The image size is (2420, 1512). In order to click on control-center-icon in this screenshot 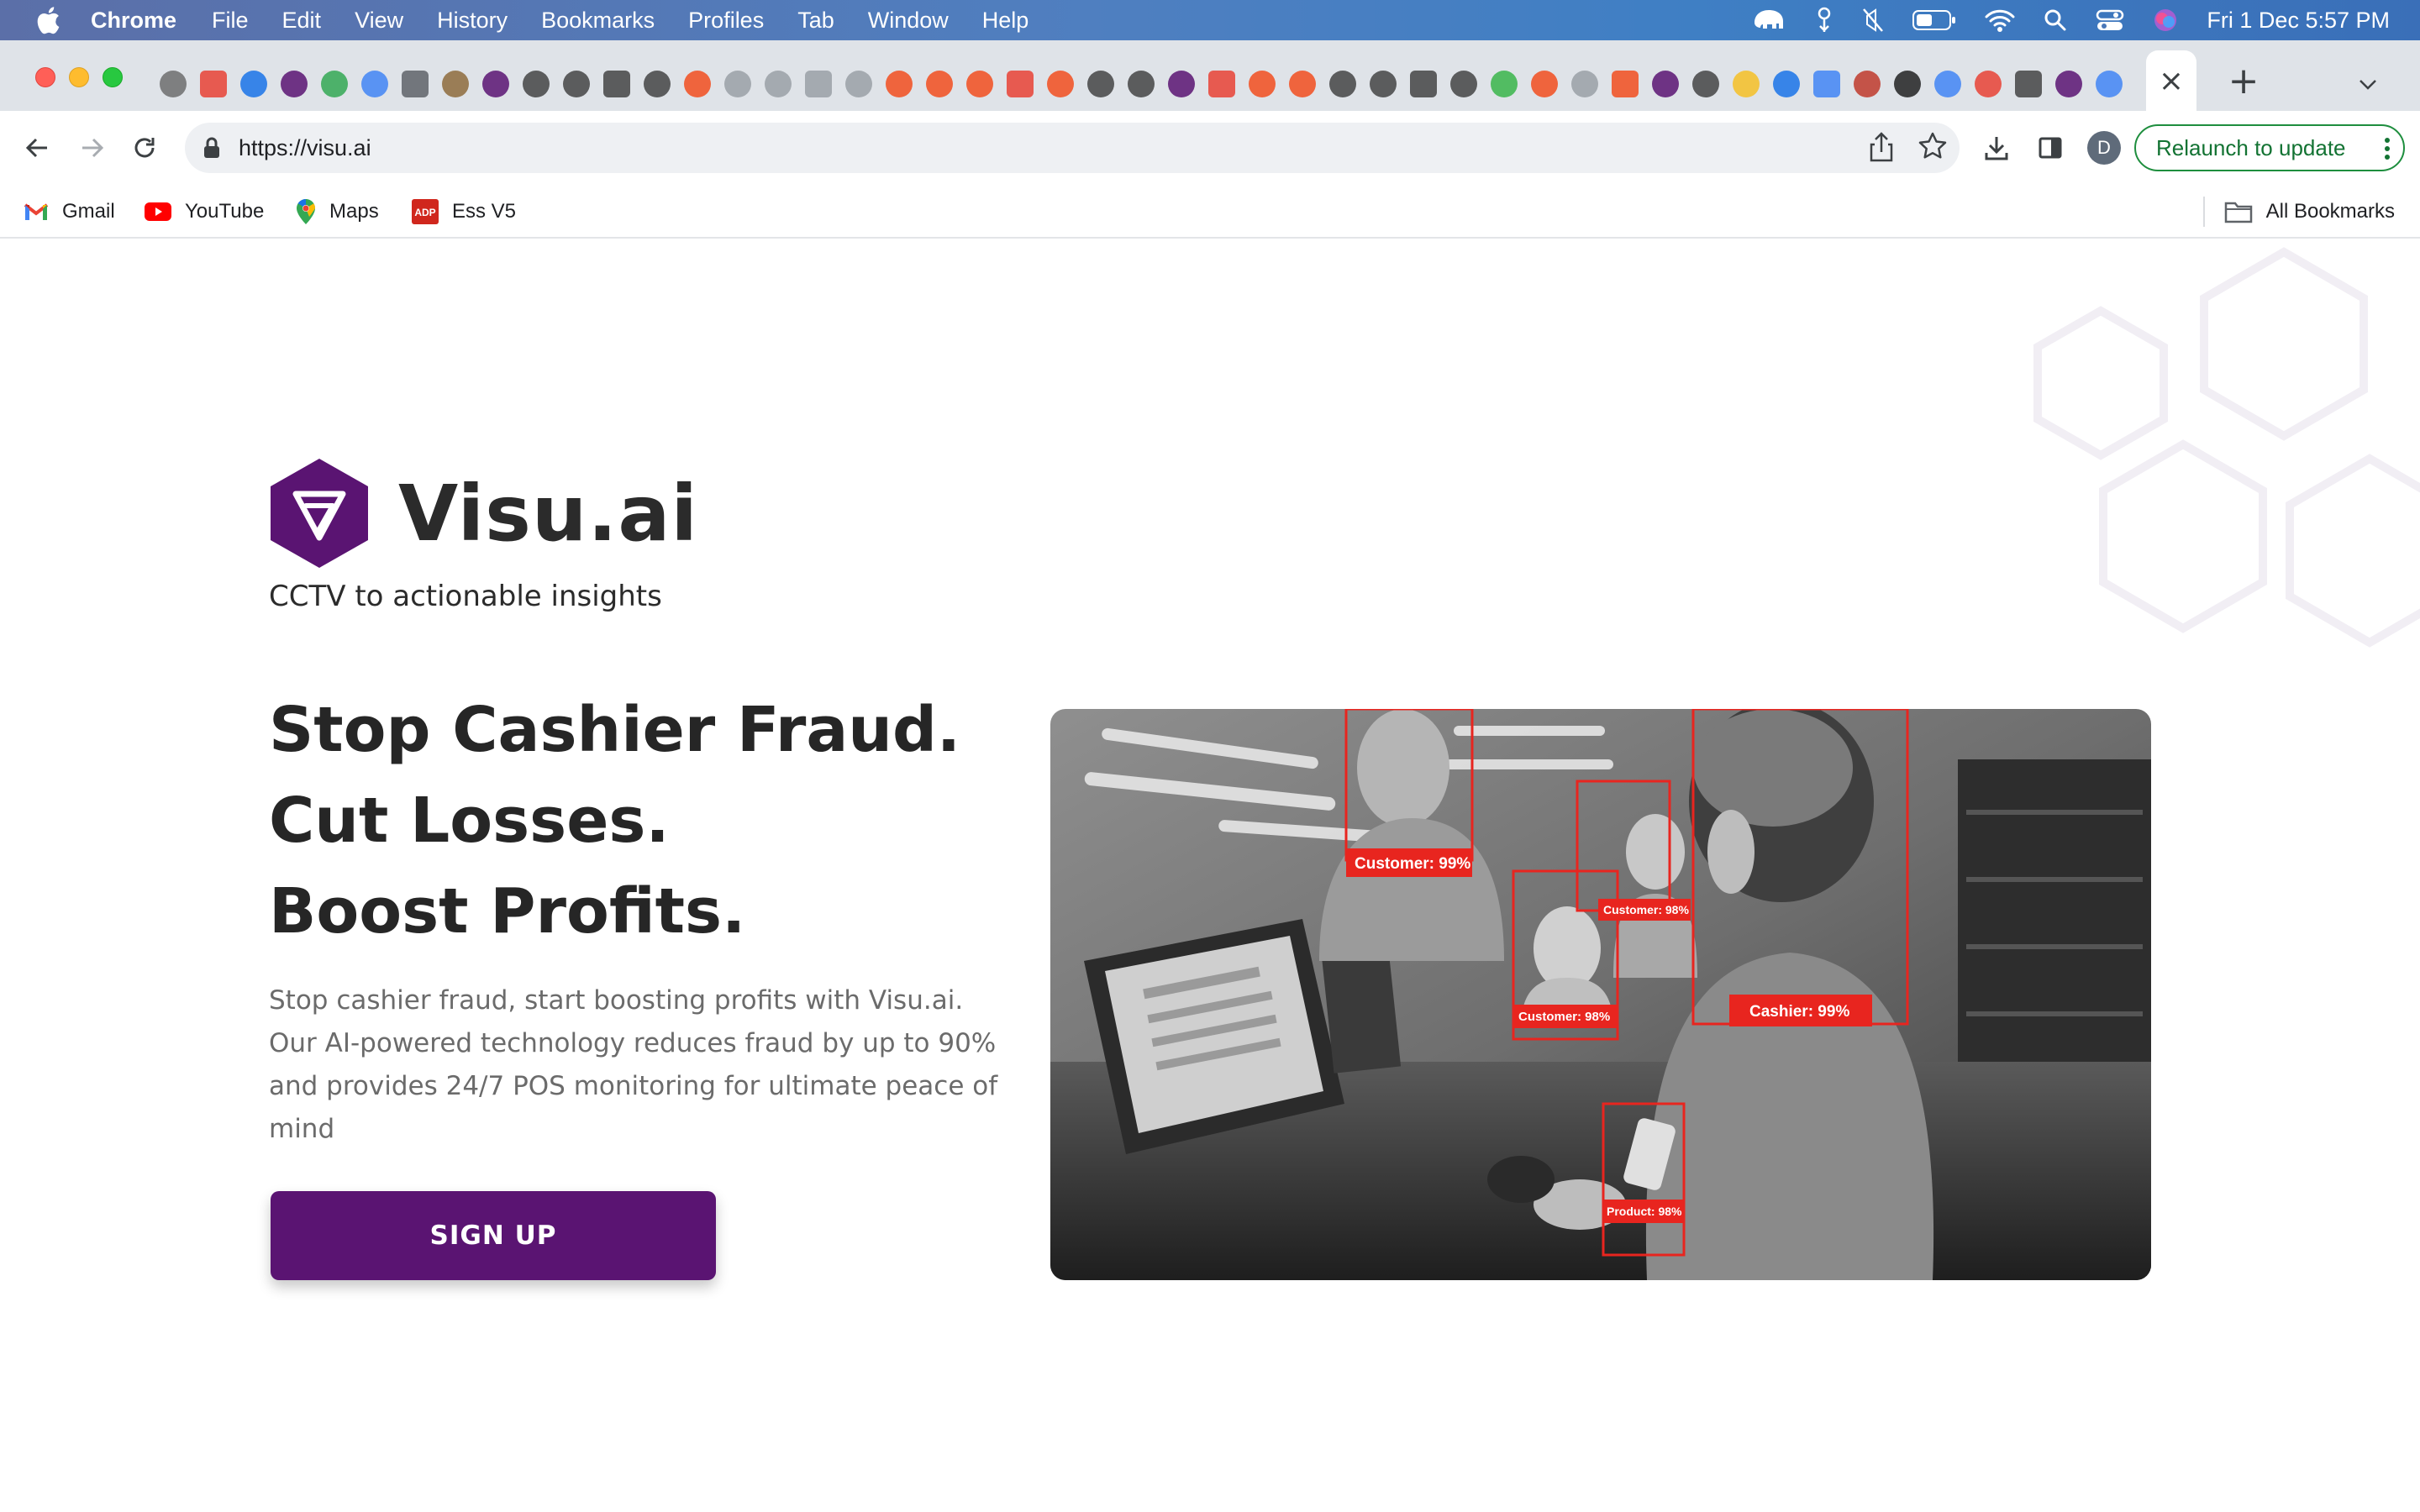, I will do `click(2110, 20)`.